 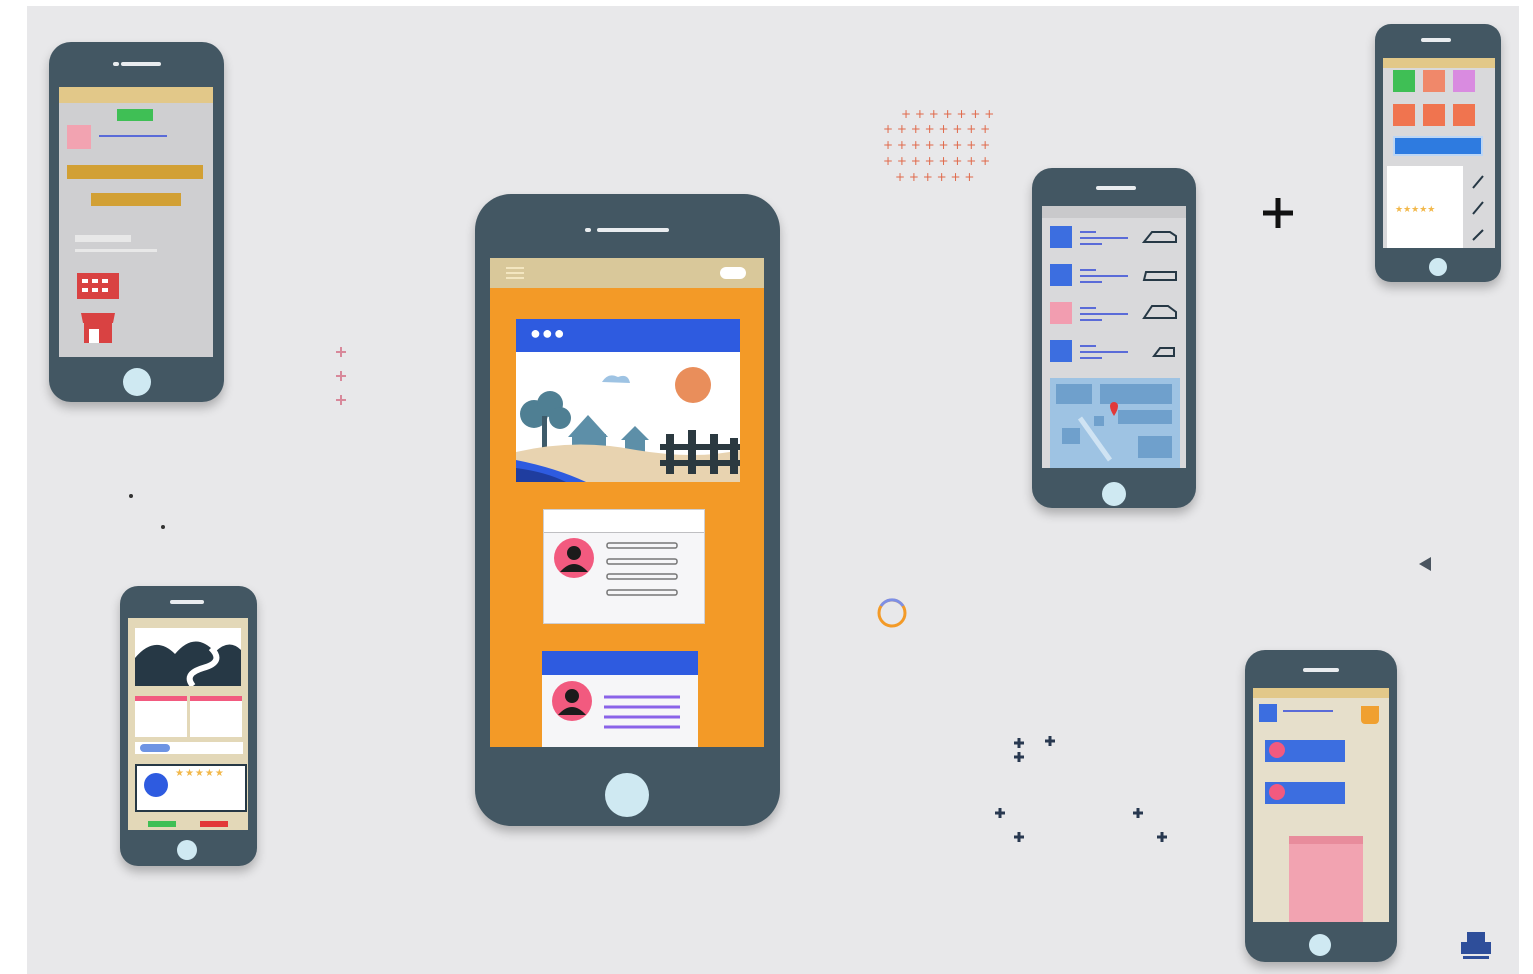 What do you see at coordinates (1326, 840) in the screenshot?
I see `note-header` at bounding box center [1326, 840].